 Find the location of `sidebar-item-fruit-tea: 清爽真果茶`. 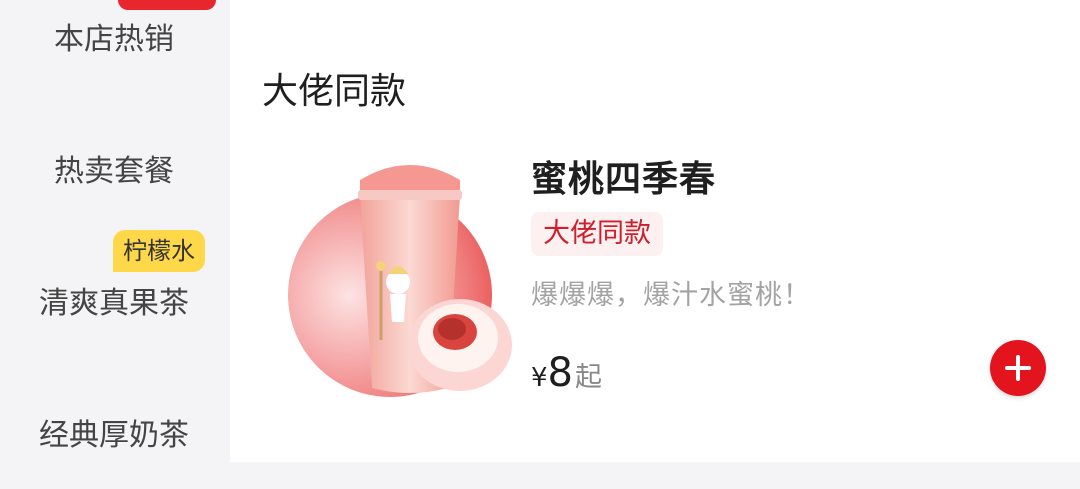

sidebar-item-fruit-tea: 清爽真果茶 is located at coordinates (114, 300).